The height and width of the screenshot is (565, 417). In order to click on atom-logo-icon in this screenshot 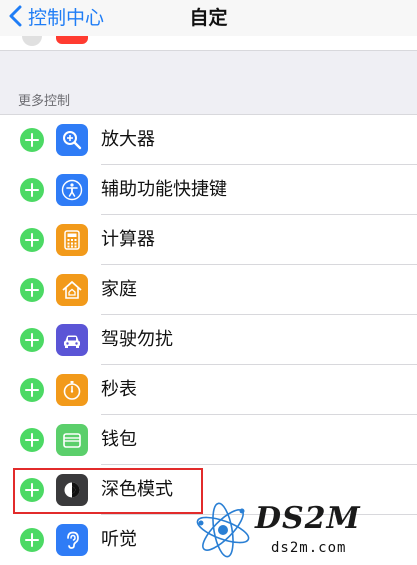, I will do `click(223, 530)`.